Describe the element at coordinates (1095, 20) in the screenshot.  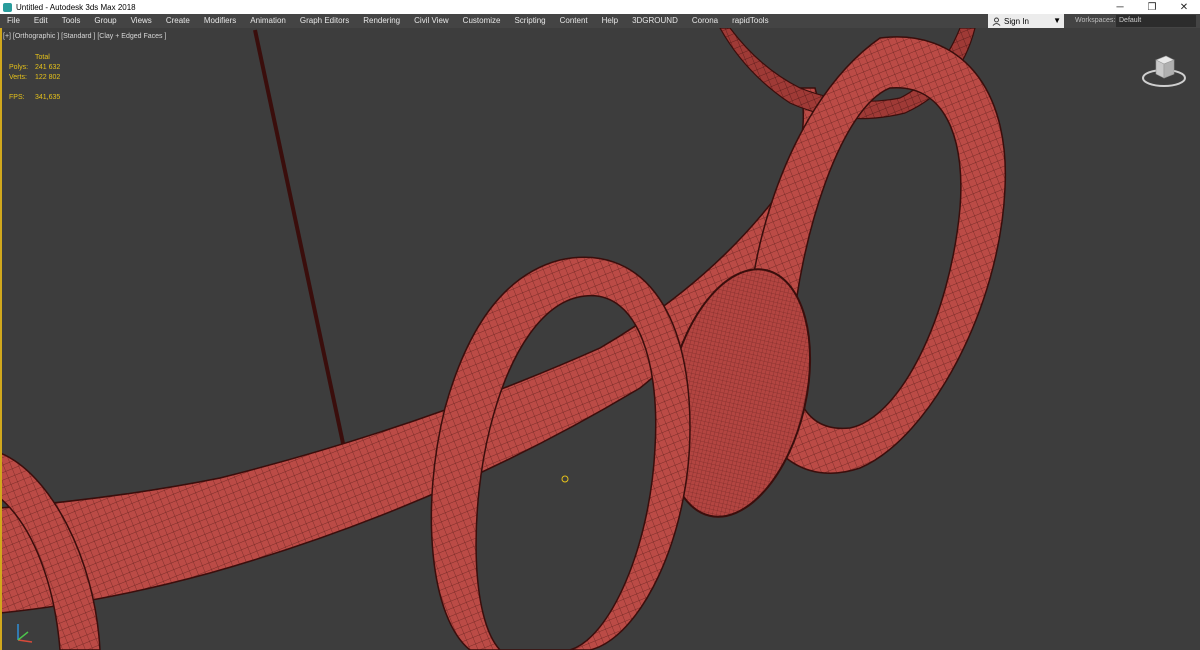
I see `workspaces-label: Workspaces:` at that location.